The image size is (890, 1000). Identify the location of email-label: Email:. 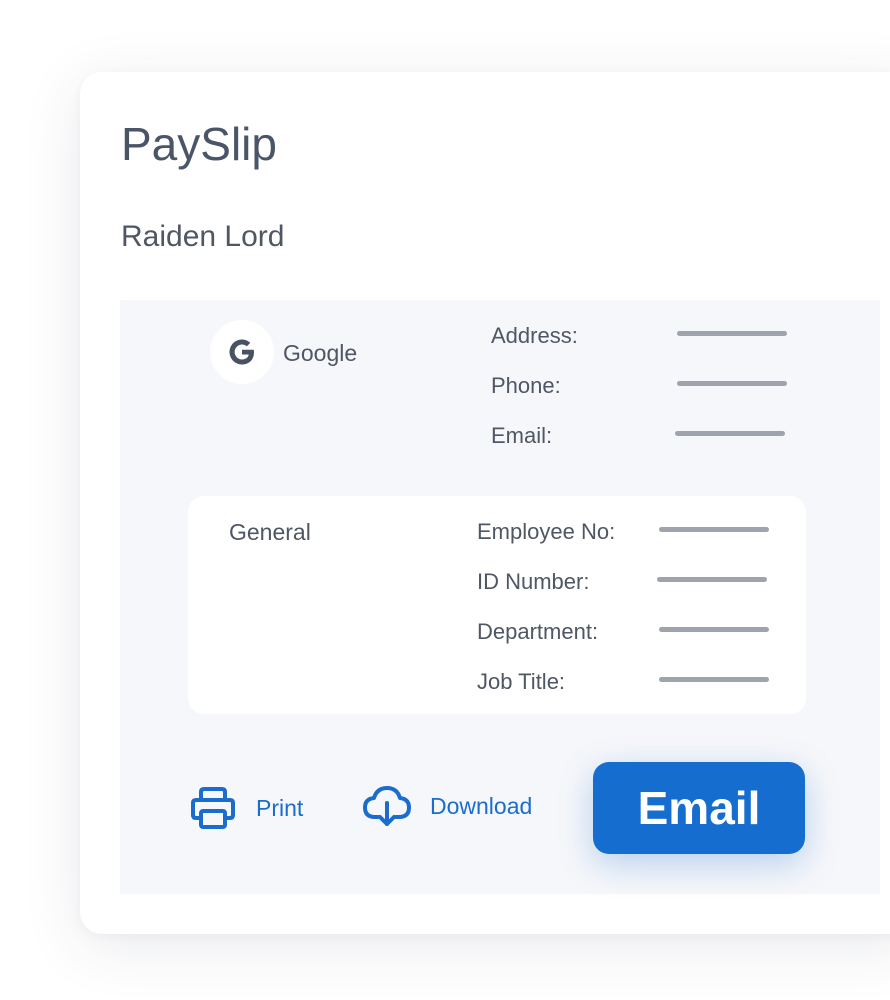
(522, 435).